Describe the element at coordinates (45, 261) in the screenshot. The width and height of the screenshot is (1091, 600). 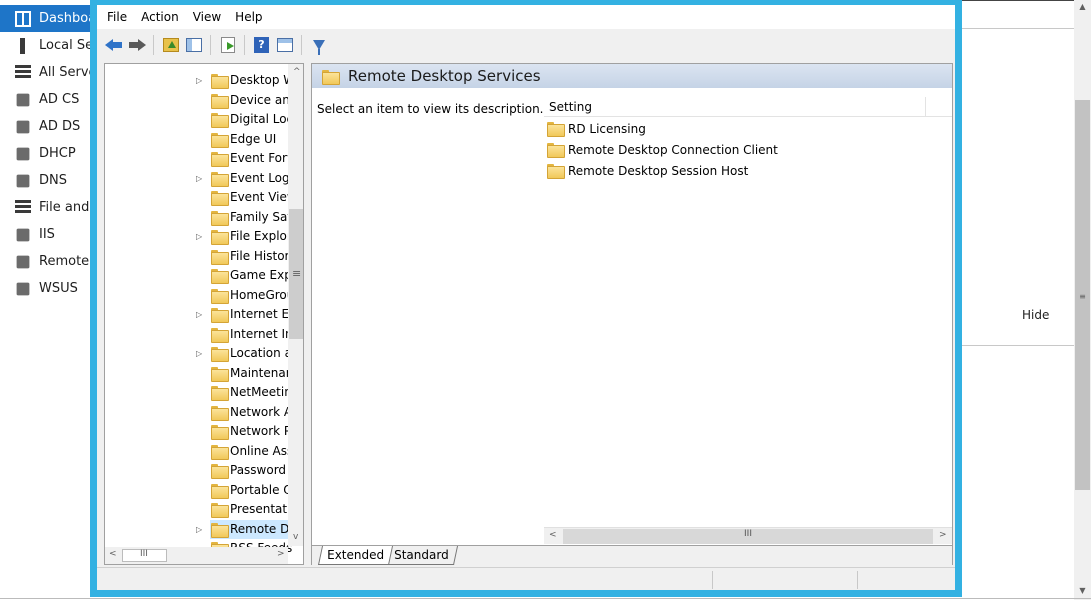
I see `sidebar-item-remote-desktop-services: Remote Desktop Services` at that location.